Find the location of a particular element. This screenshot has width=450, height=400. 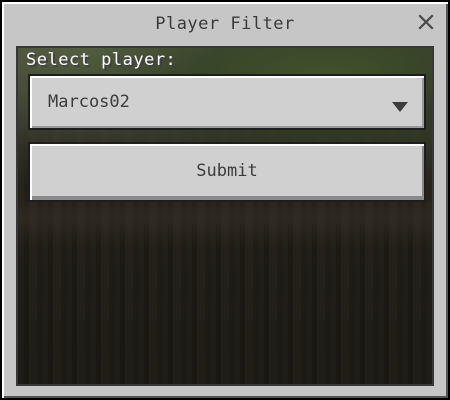

submit-button: Submit is located at coordinates (227, 172).